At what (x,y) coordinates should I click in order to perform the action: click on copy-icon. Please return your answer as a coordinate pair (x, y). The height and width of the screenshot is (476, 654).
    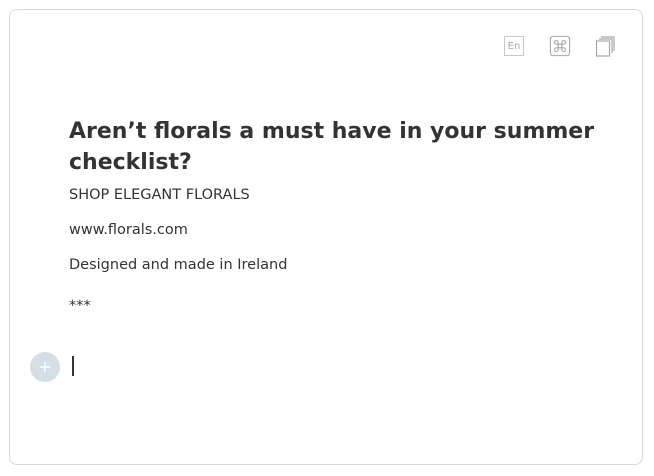
    Looking at the image, I should click on (605, 46).